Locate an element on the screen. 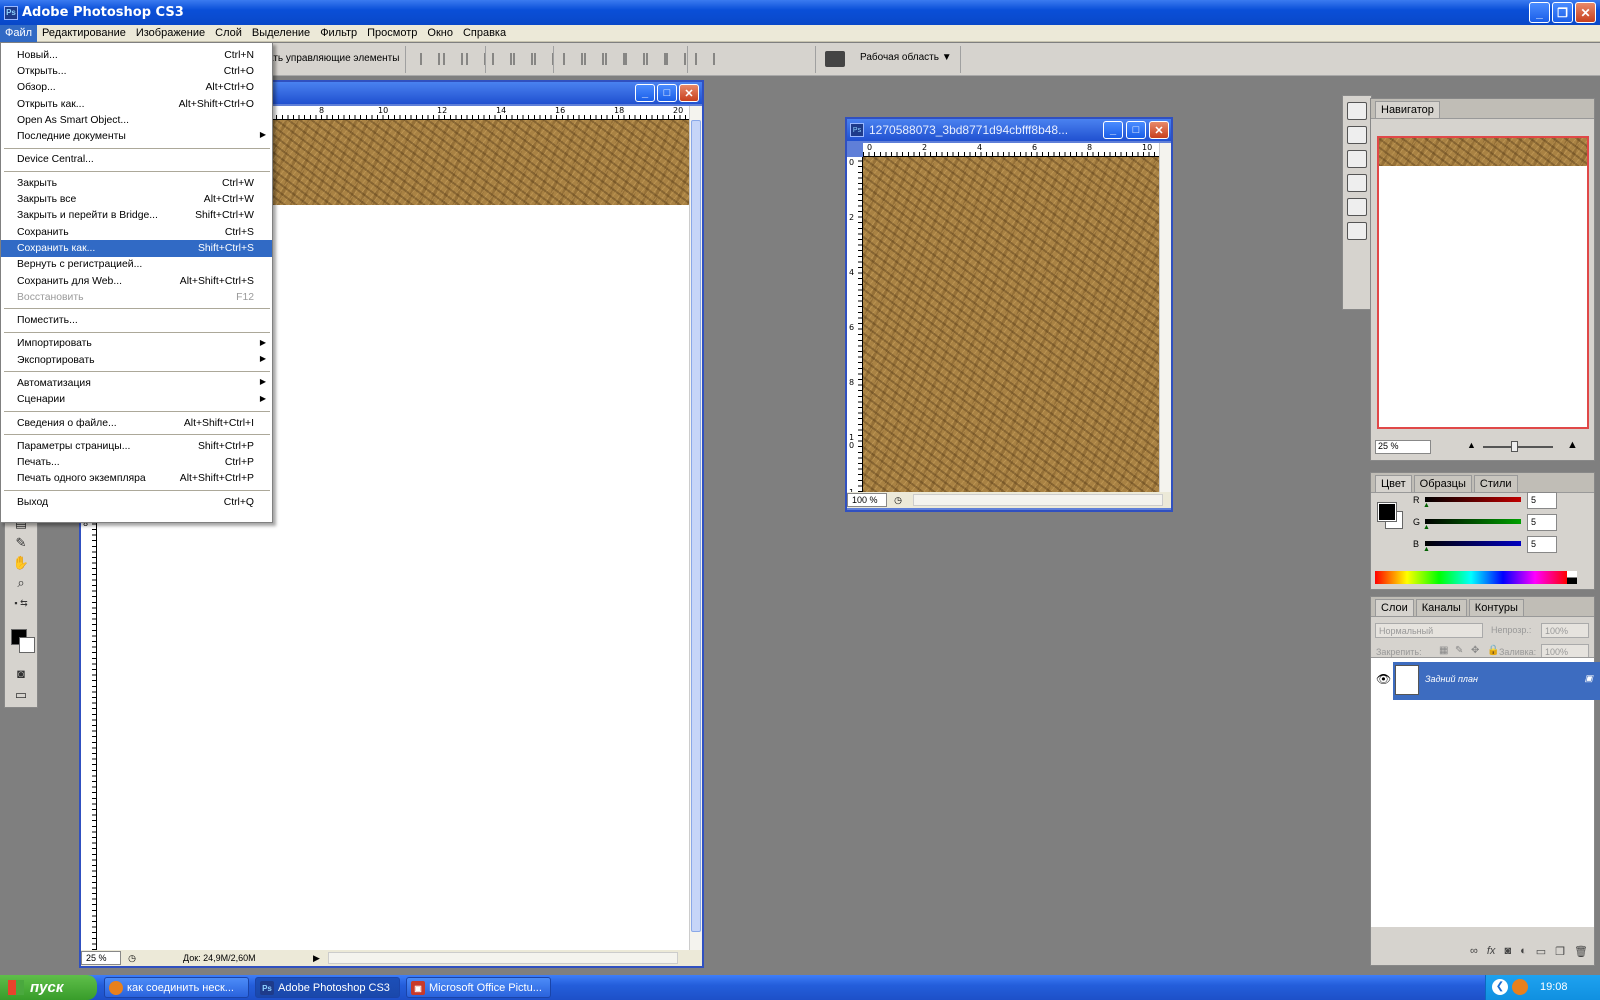  align-vcenter-icon is located at coordinates (453, 59).